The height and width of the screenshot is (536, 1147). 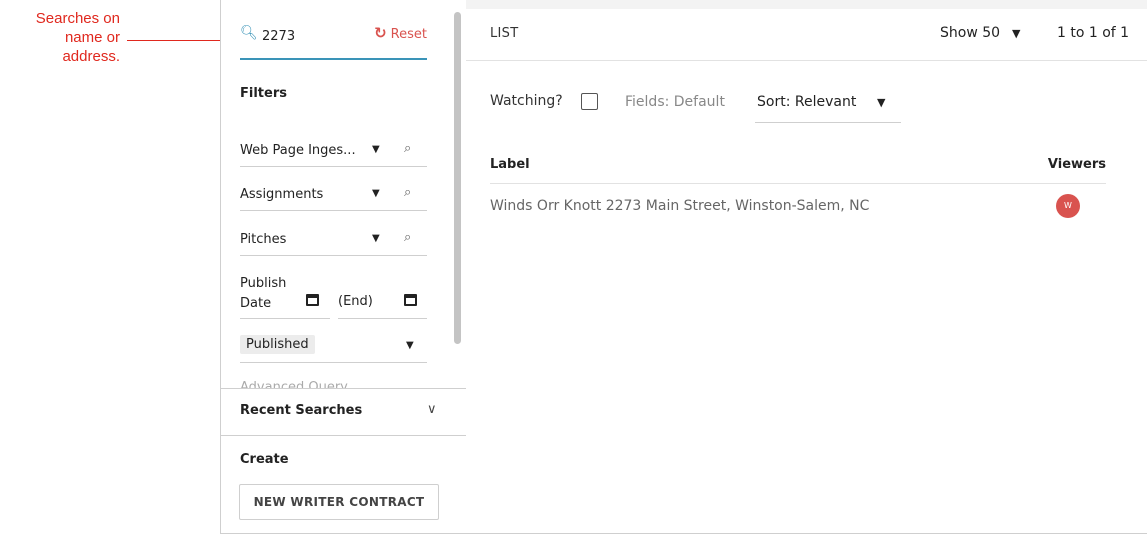 I want to click on reset-button: ↻ Reset, so click(x=400, y=33).